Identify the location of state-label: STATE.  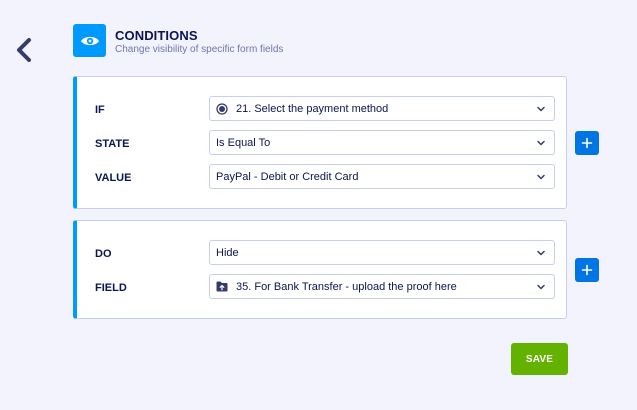
(112, 144).